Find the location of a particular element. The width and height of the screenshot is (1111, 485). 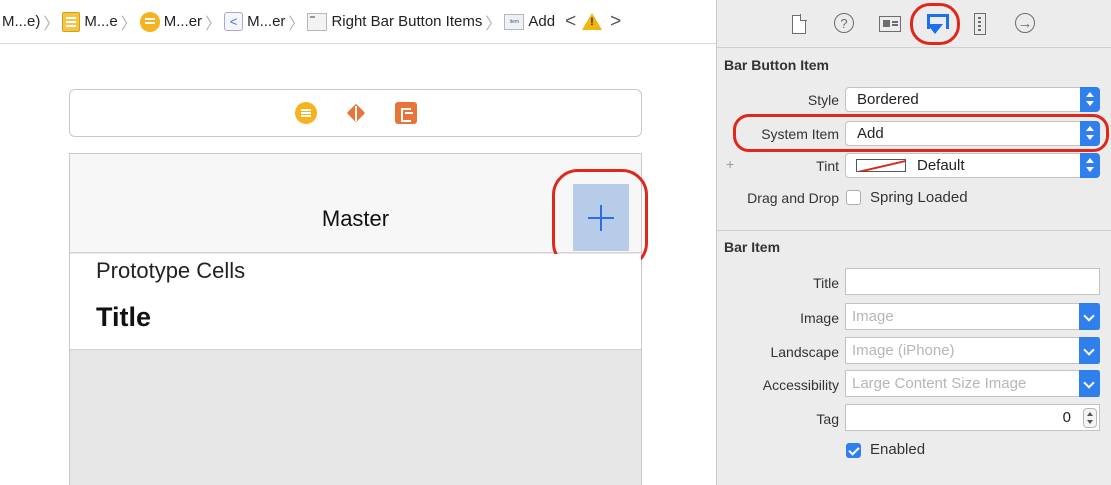

tag-value: 0 is located at coordinates (1066, 417).